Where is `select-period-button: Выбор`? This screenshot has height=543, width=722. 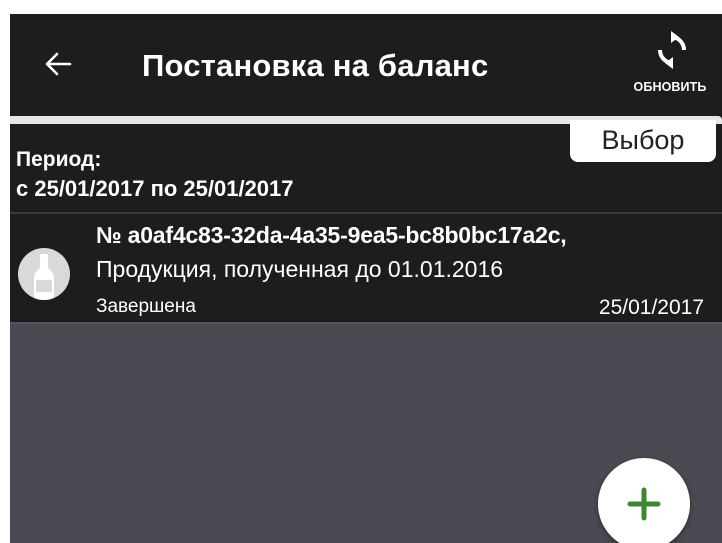 select-period-button: Выбор is located at coordinates (643, 141).